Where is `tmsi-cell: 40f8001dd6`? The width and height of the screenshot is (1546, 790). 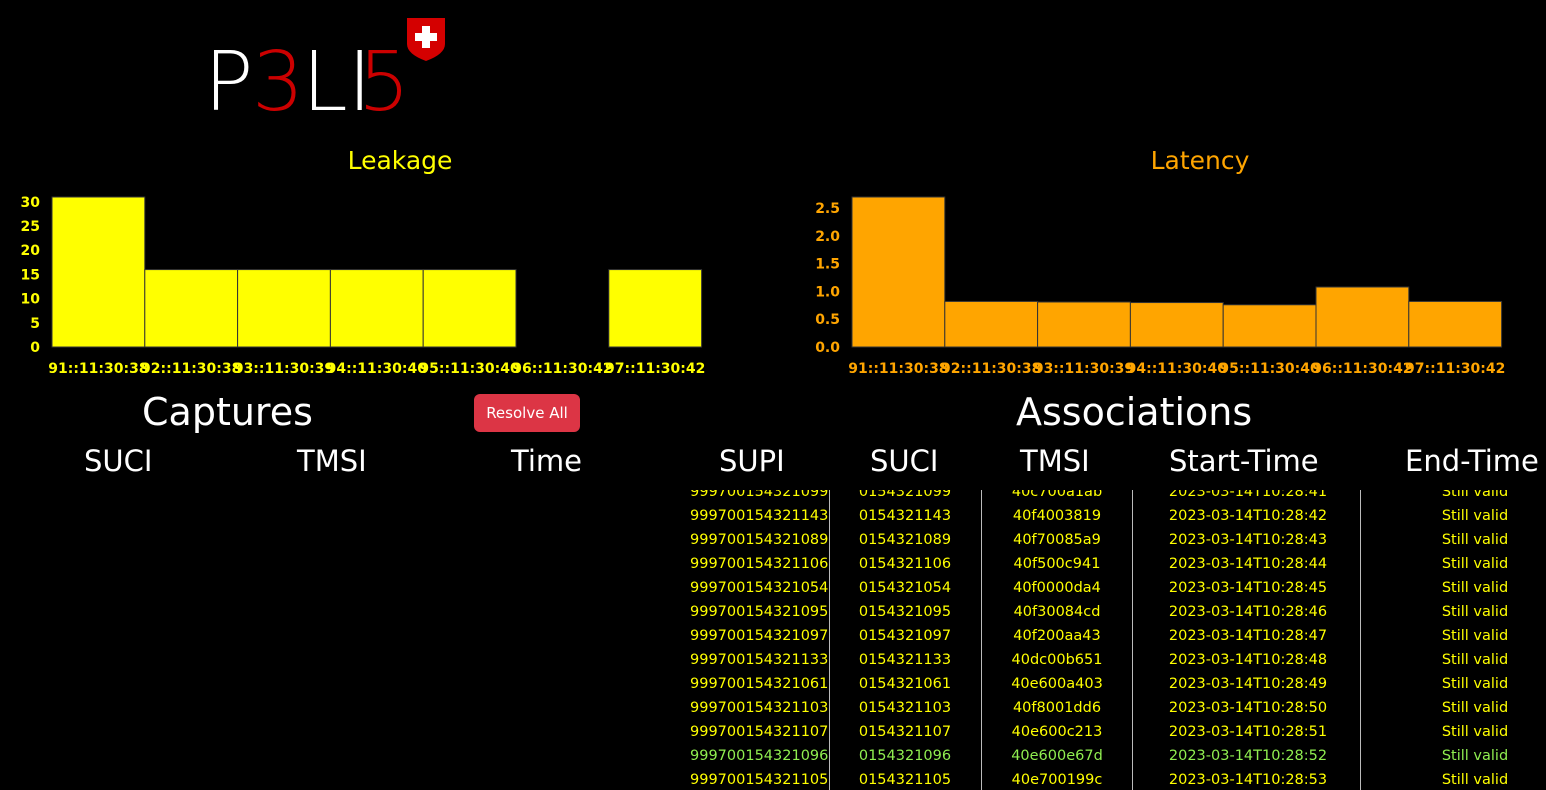 tmsi-cell: 40f8001dd6 is located at coordinates (1057, 708).